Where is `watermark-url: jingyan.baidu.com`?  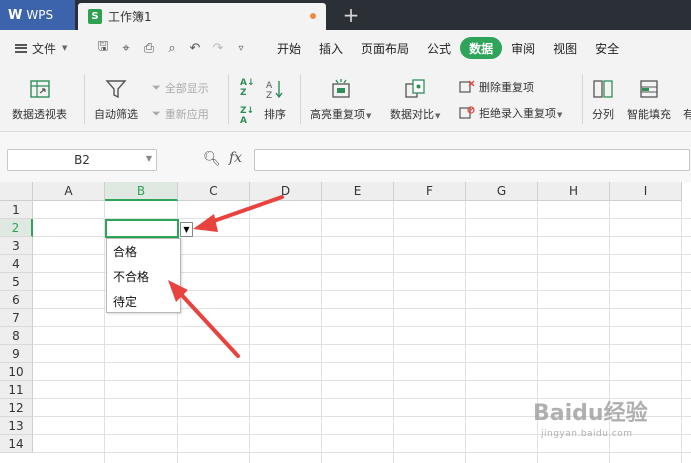
watermark-url: jingyan.baidu.com is located at coordinates (587, 434).